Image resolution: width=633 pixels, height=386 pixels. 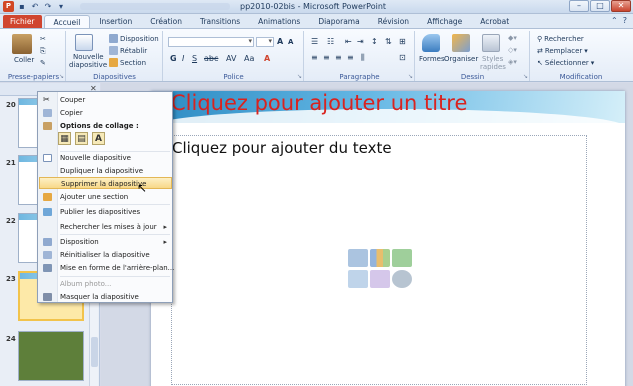 I want to click on char-spacing-icon: AV, so click(x=231, y=58).